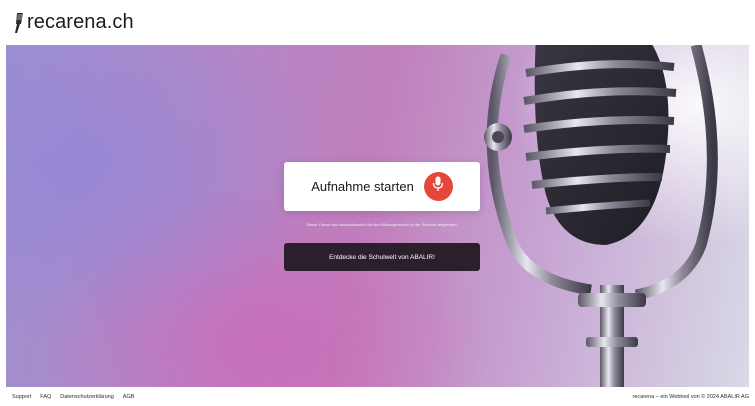 This screenshot has width=755, height=406. Describe the element at coordinates (377, 22) in the screenshot. I see `header: recarena.ch` at that location.